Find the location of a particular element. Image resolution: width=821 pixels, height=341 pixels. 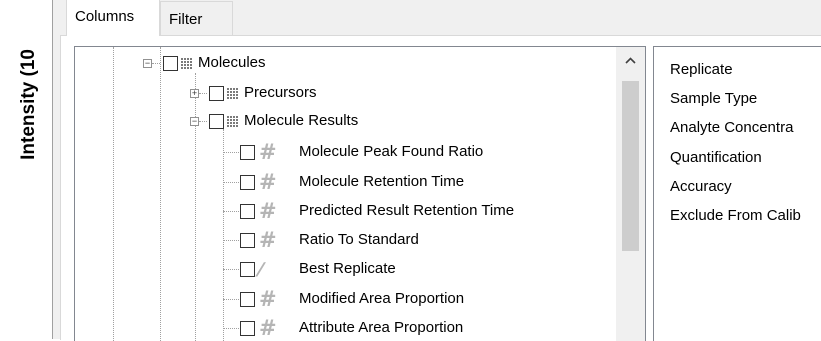

tree-node-field: # Predicted Result Retention Time is located at coordinates (345, 211).